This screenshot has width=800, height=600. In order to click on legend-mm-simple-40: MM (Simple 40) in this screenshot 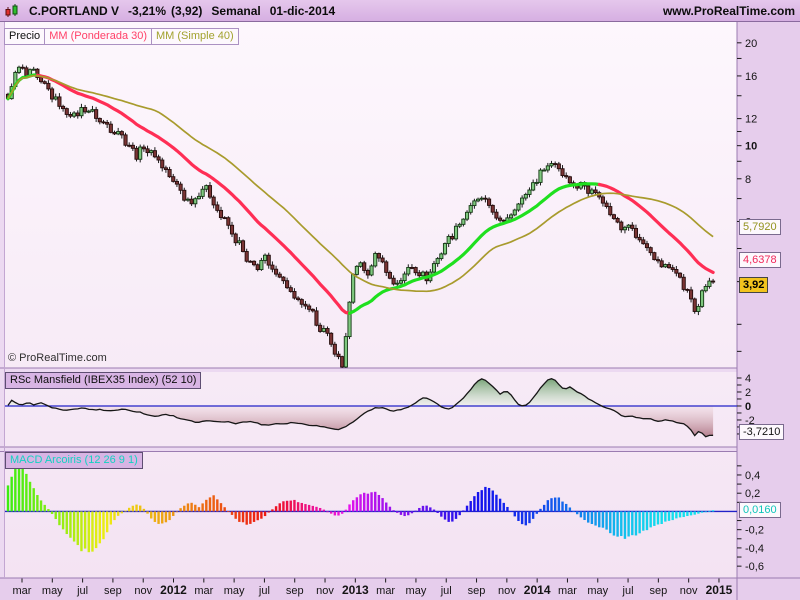, I will do `click(195, 36)`.